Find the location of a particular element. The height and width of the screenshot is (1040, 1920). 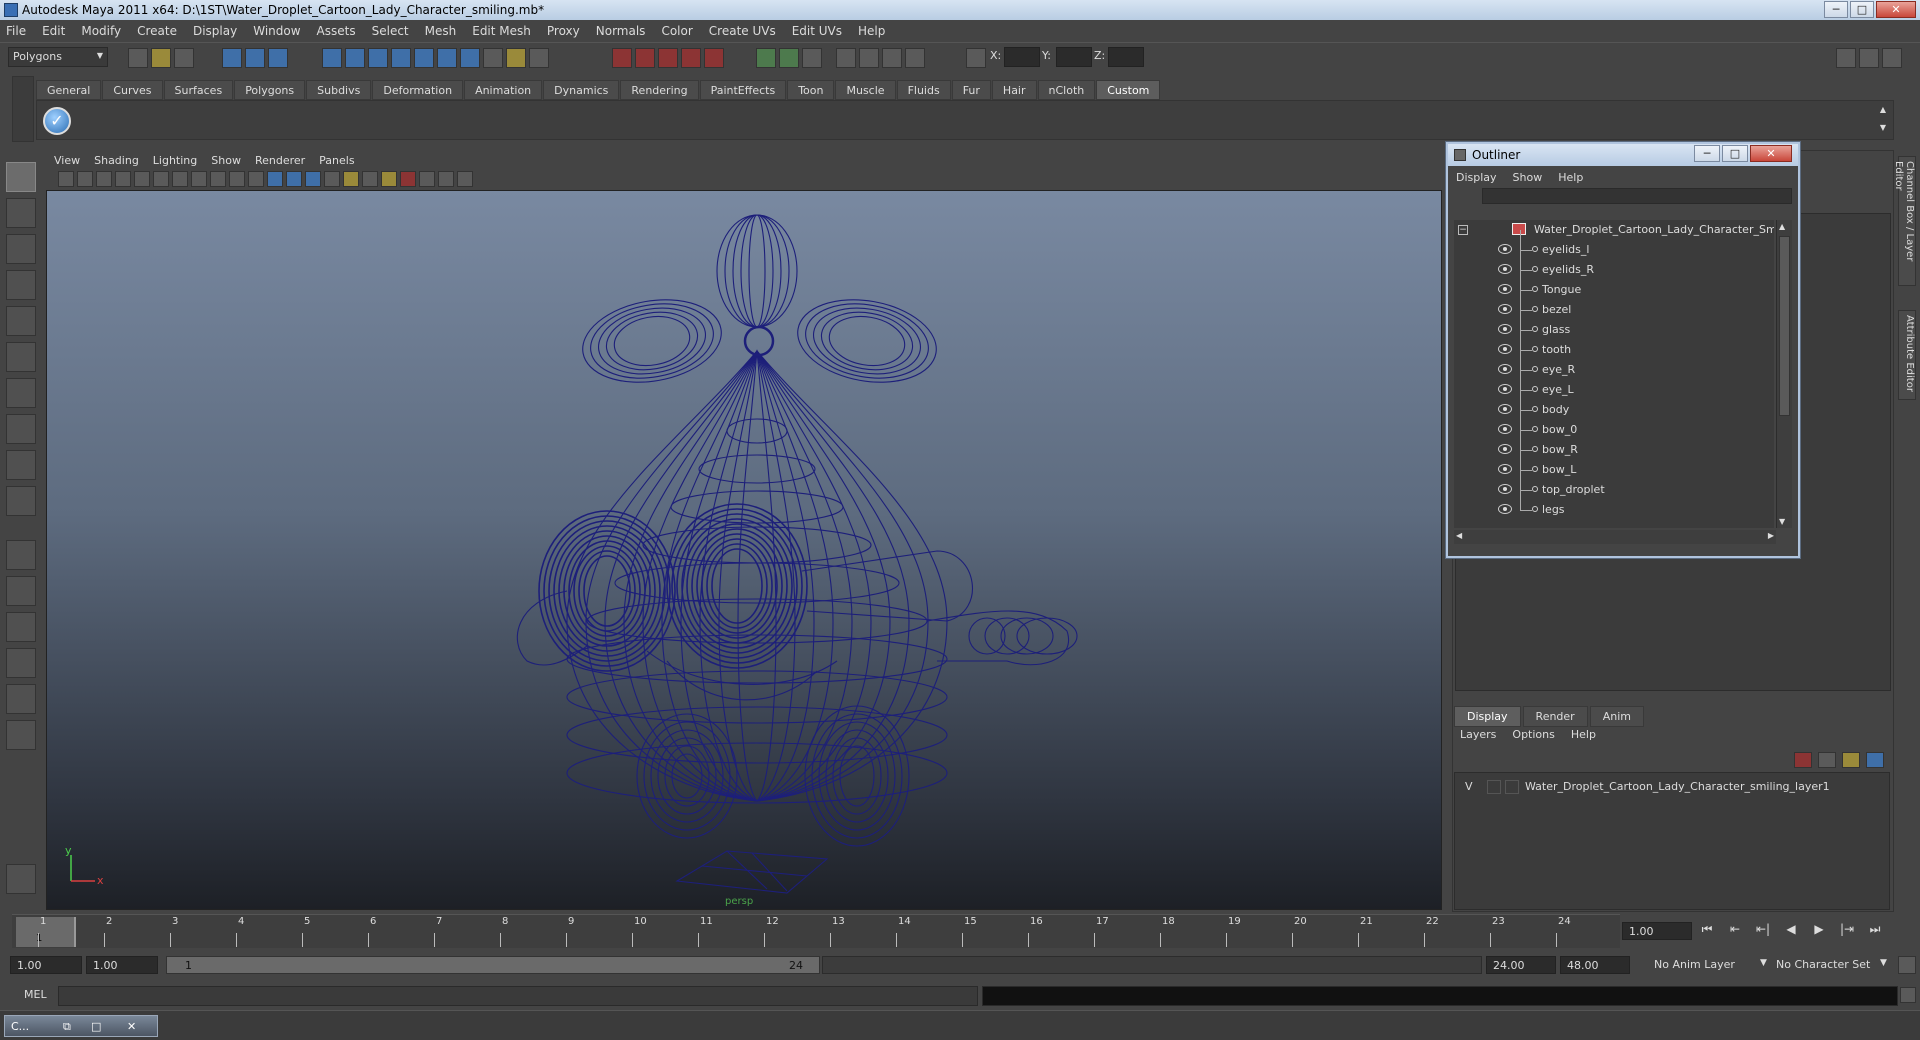

shelf-tab-ncloth: nCloth is located at coordinates (1066, 90).